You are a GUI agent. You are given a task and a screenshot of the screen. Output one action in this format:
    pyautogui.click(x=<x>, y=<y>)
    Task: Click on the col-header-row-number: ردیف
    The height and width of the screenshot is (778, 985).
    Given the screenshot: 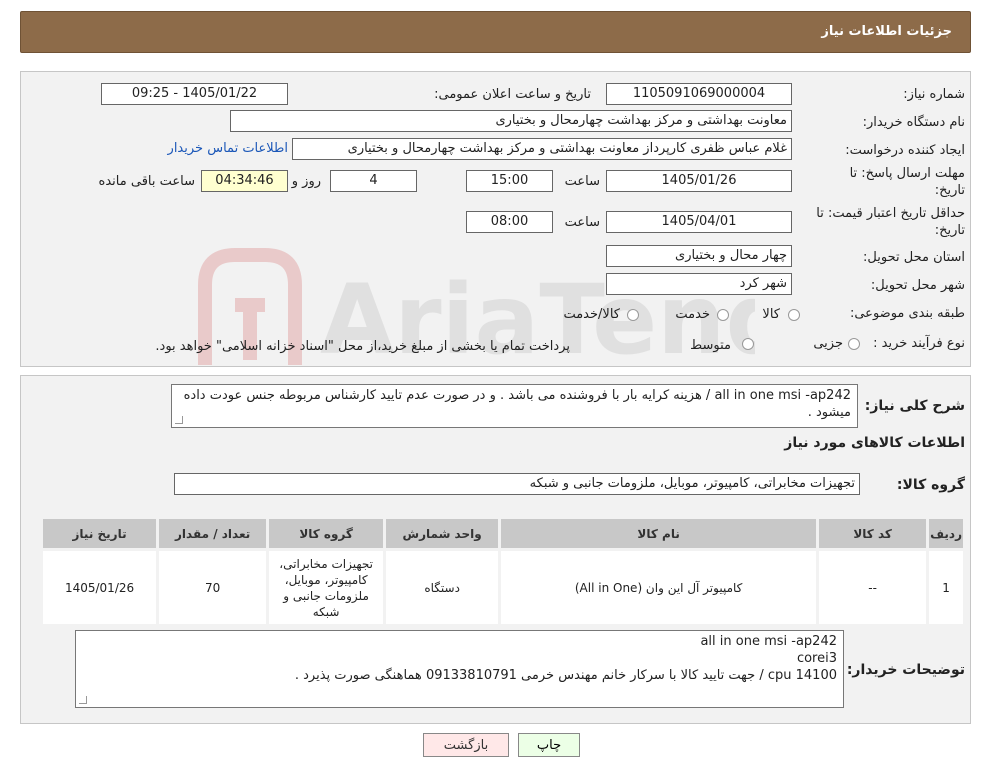 What is the action you would take?
    pyautogui.click(x=946, y=533)
    